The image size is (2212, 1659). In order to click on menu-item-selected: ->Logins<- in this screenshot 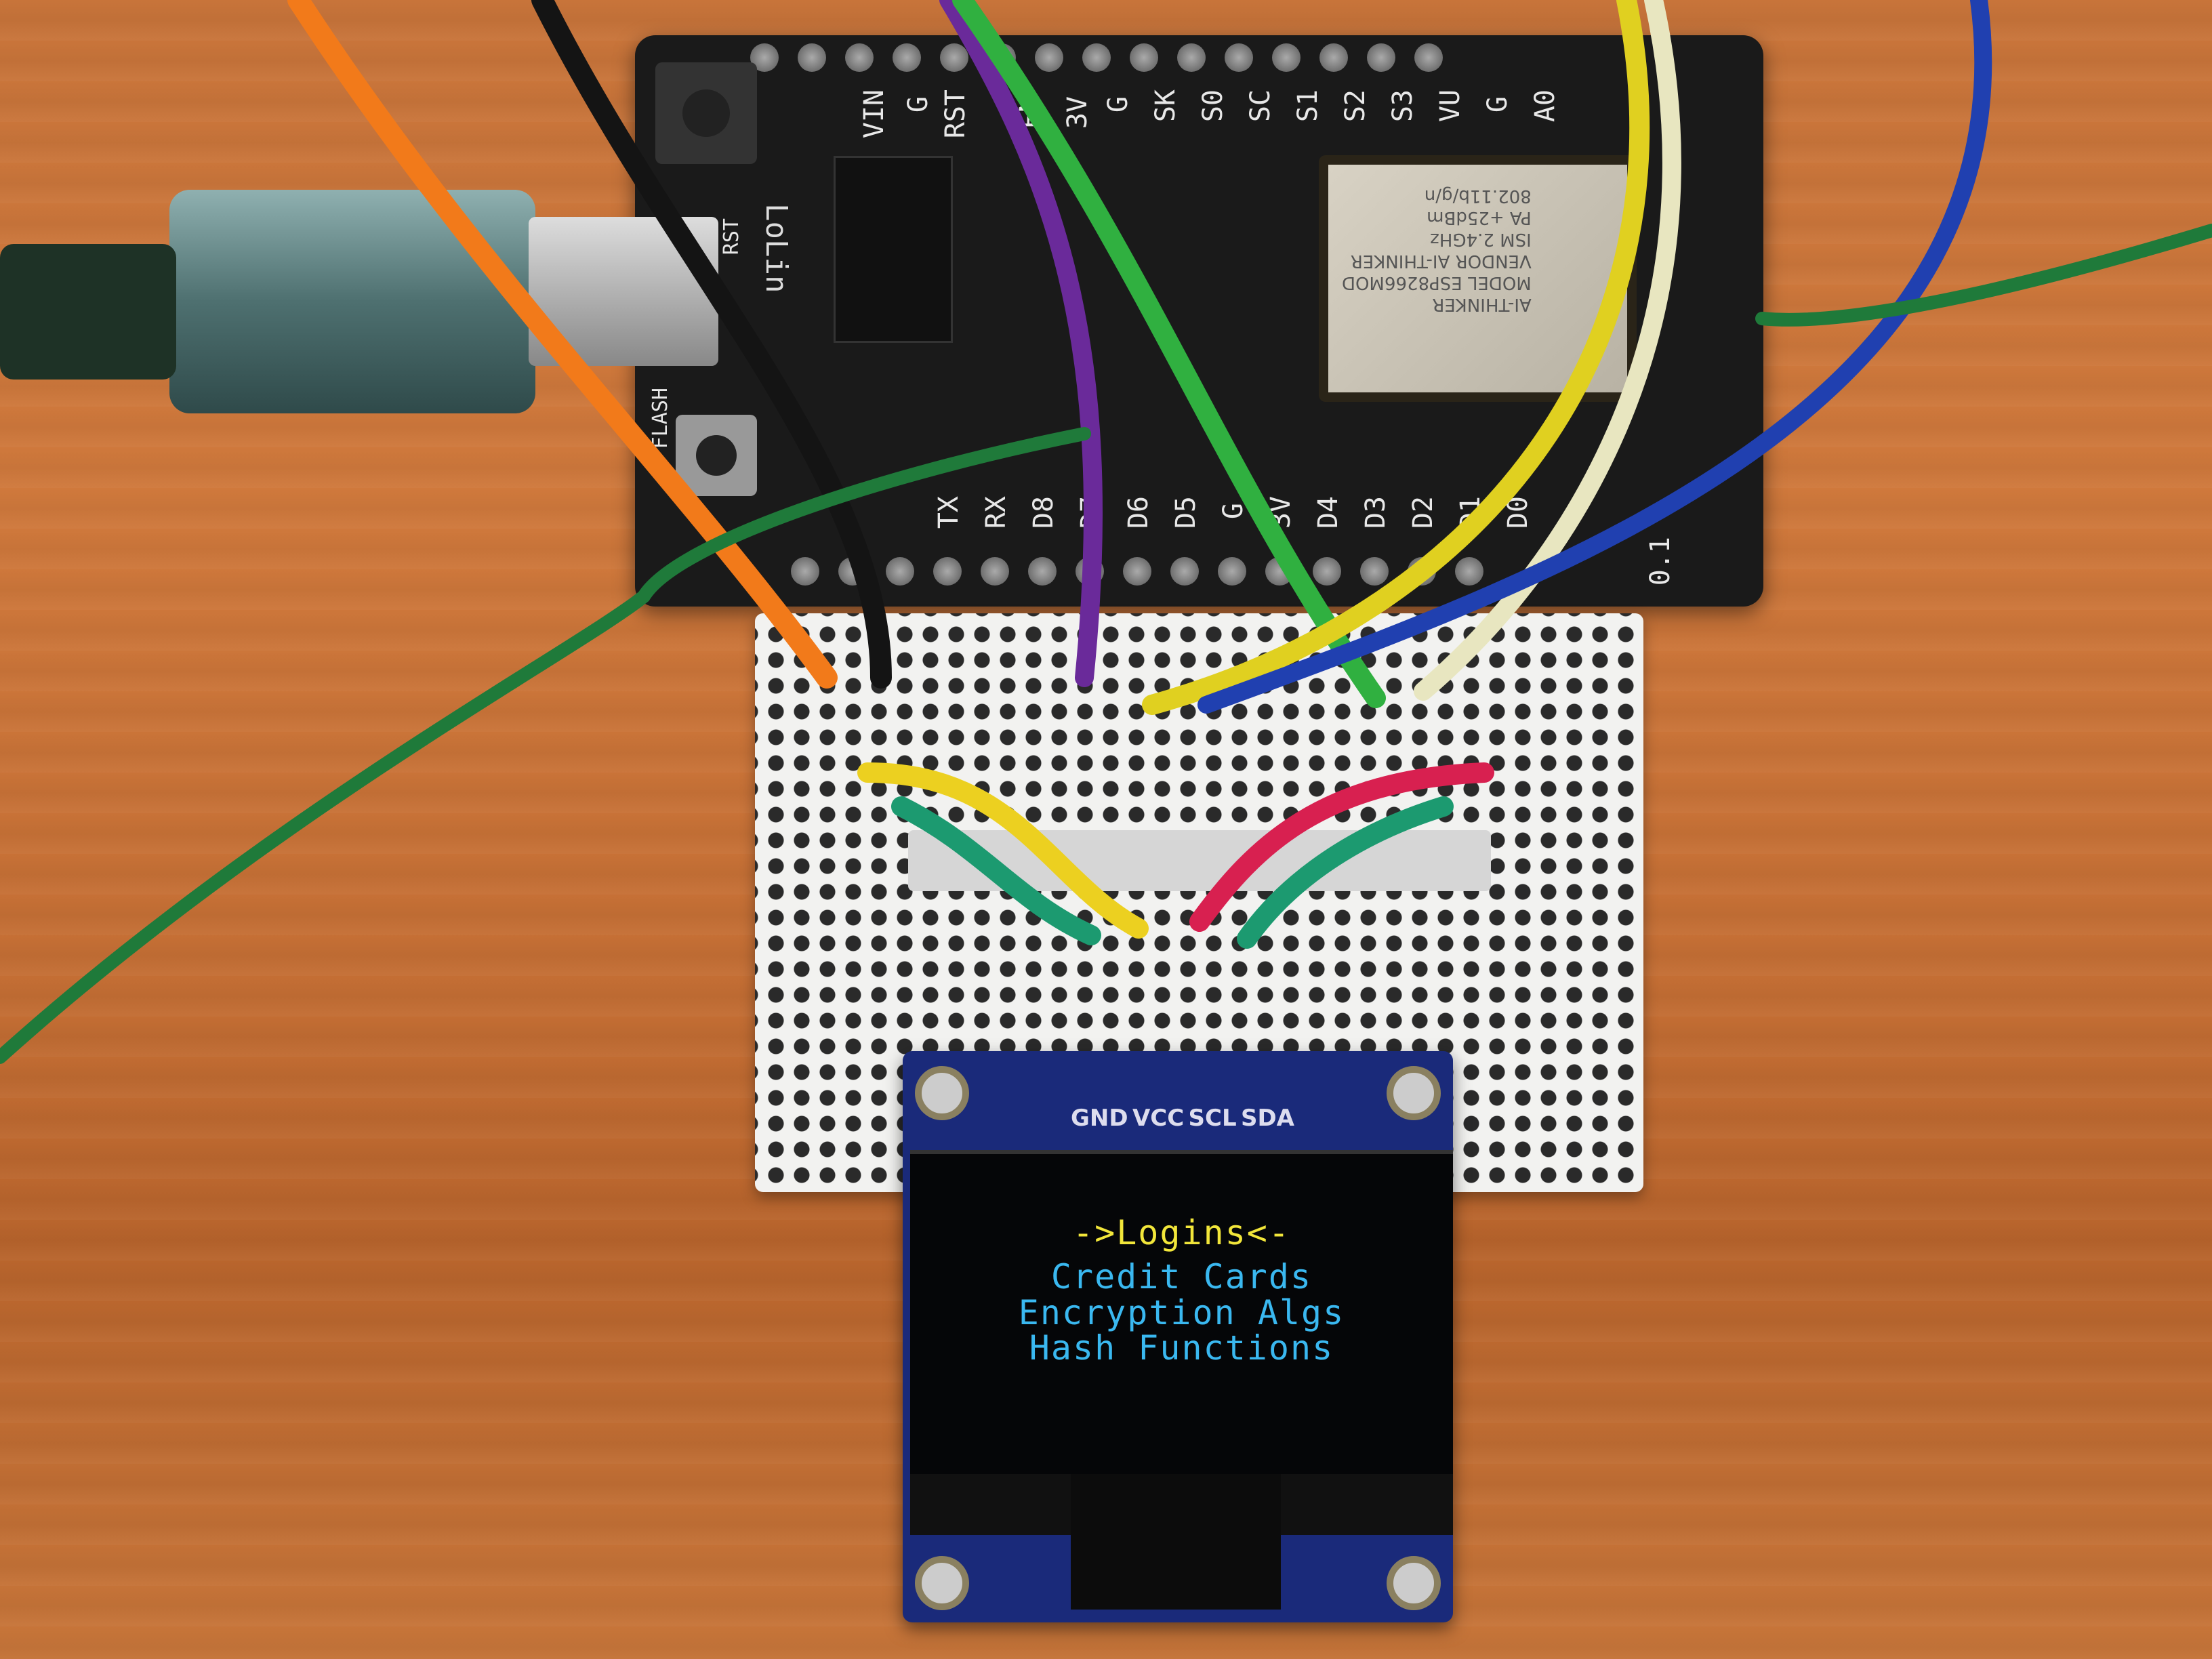, I will do `click(1181, 1232)`.